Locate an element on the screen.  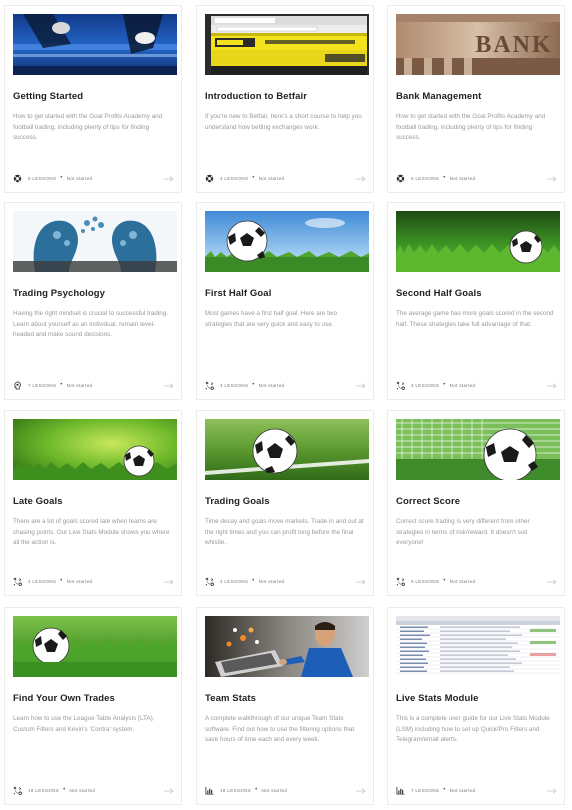
head-lightbulb-icon is located at coordinates (17, 385).